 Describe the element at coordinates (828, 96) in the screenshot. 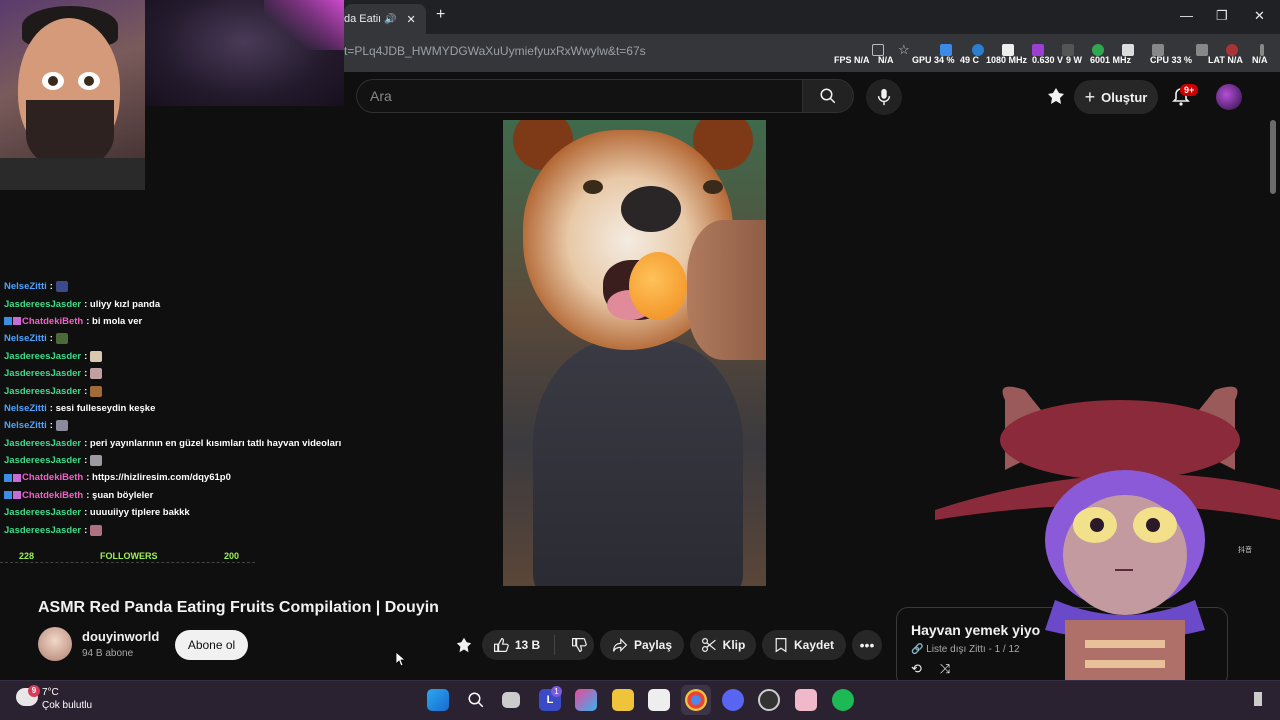

I see `search-button` at that location.